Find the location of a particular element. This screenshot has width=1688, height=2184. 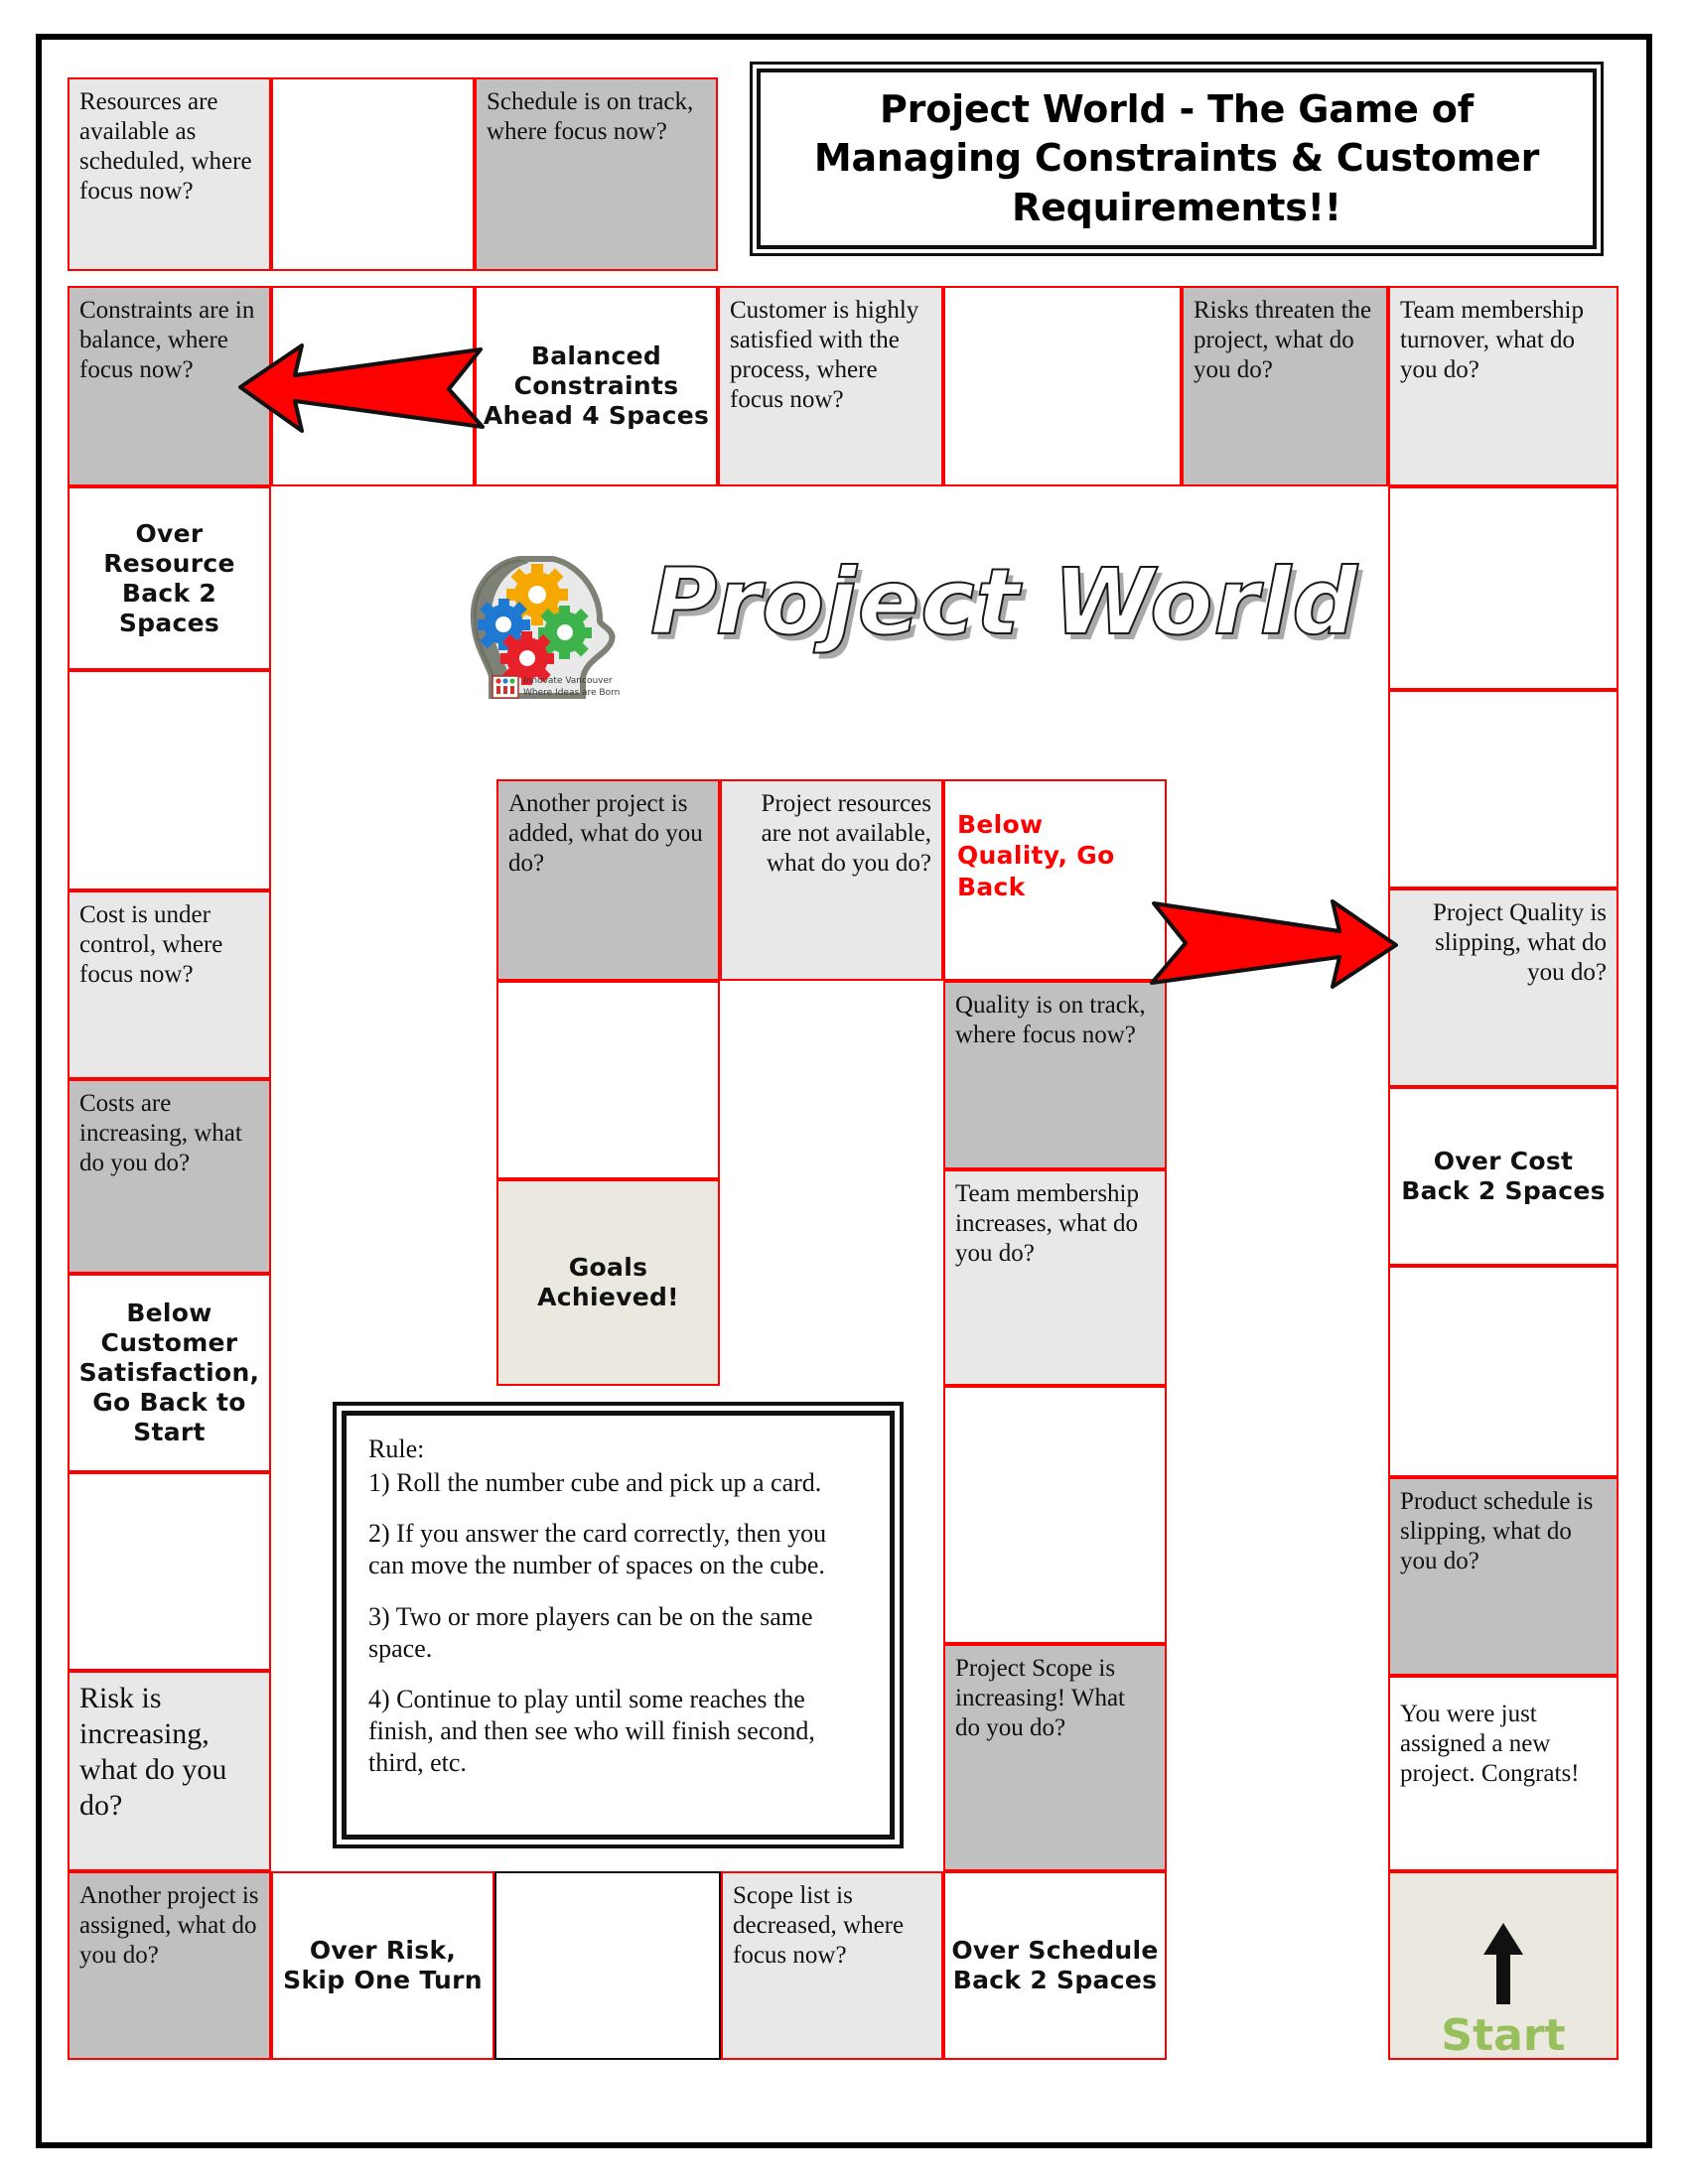

space-goals-achieved: Goals Achieved! is located at coordinates (608, 1282).